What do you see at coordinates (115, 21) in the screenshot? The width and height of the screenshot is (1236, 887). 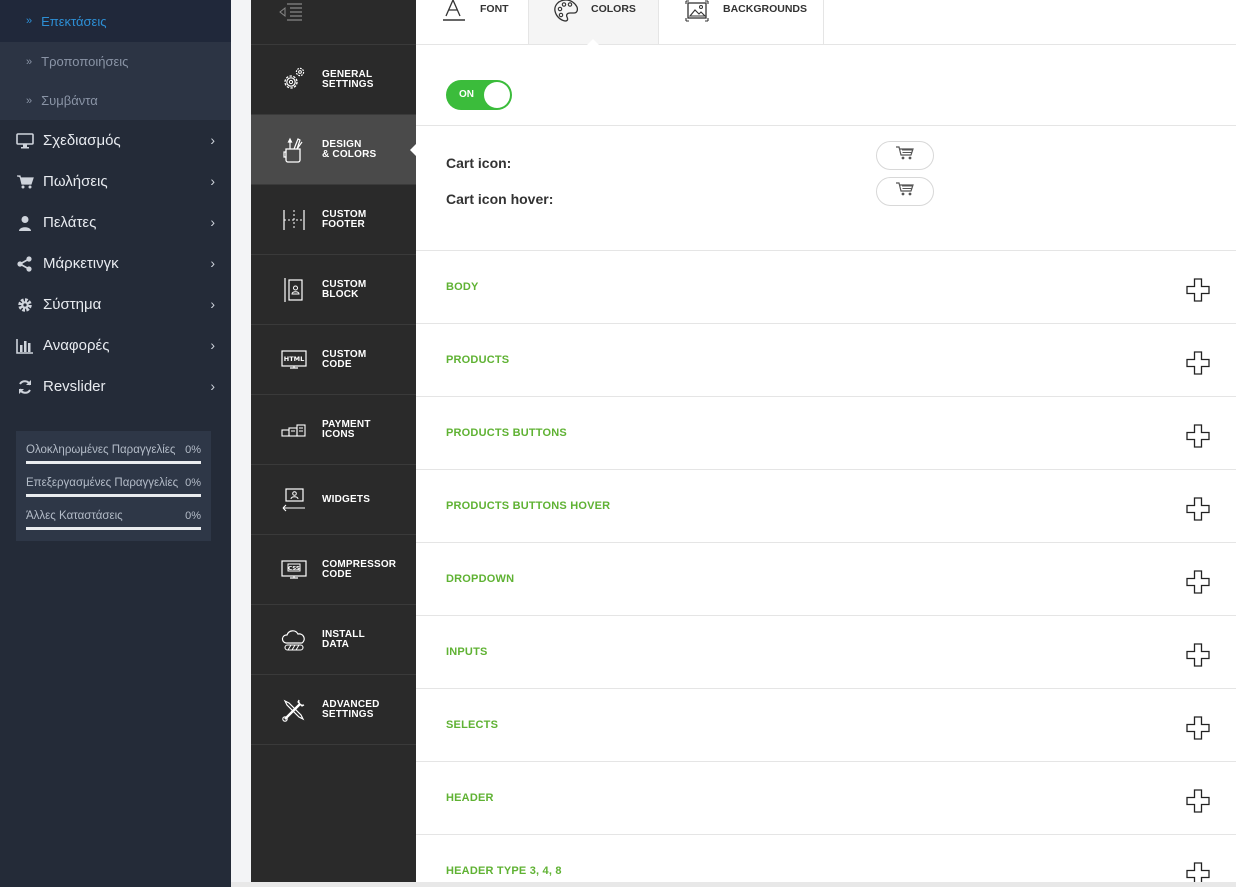 I see `sidebar-subitem-extensions: » Επεκτάσεις` at bounding box center [115, 21].